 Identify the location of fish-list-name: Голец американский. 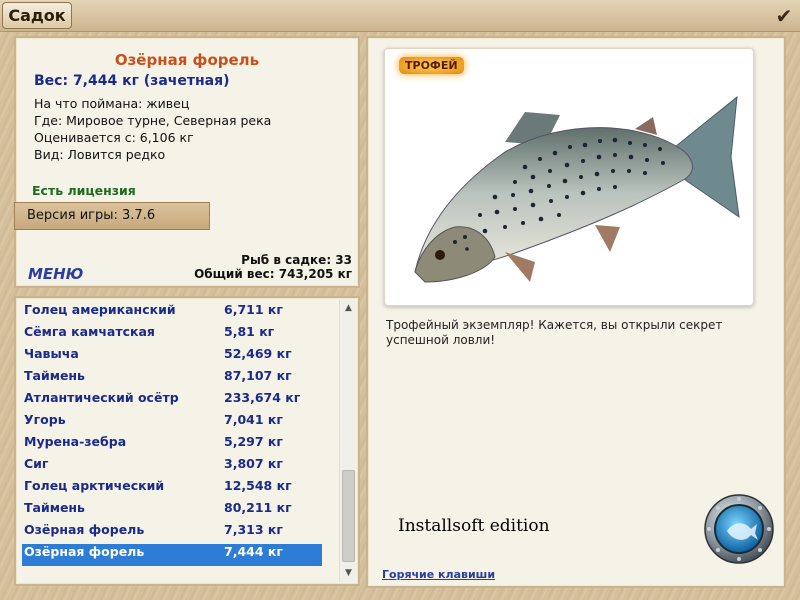
(100, 309).